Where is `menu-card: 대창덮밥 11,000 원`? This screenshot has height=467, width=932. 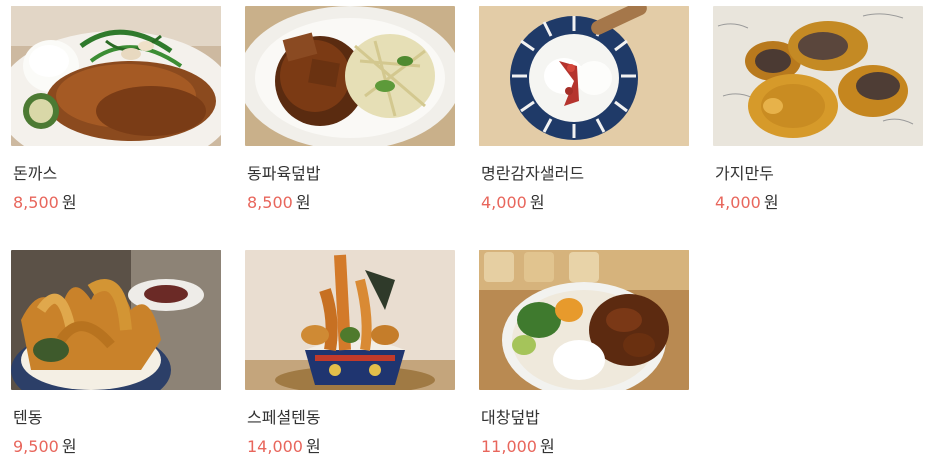
menu-card: 대창덮밥 11,000 원 is located at coordinates (584, 353).